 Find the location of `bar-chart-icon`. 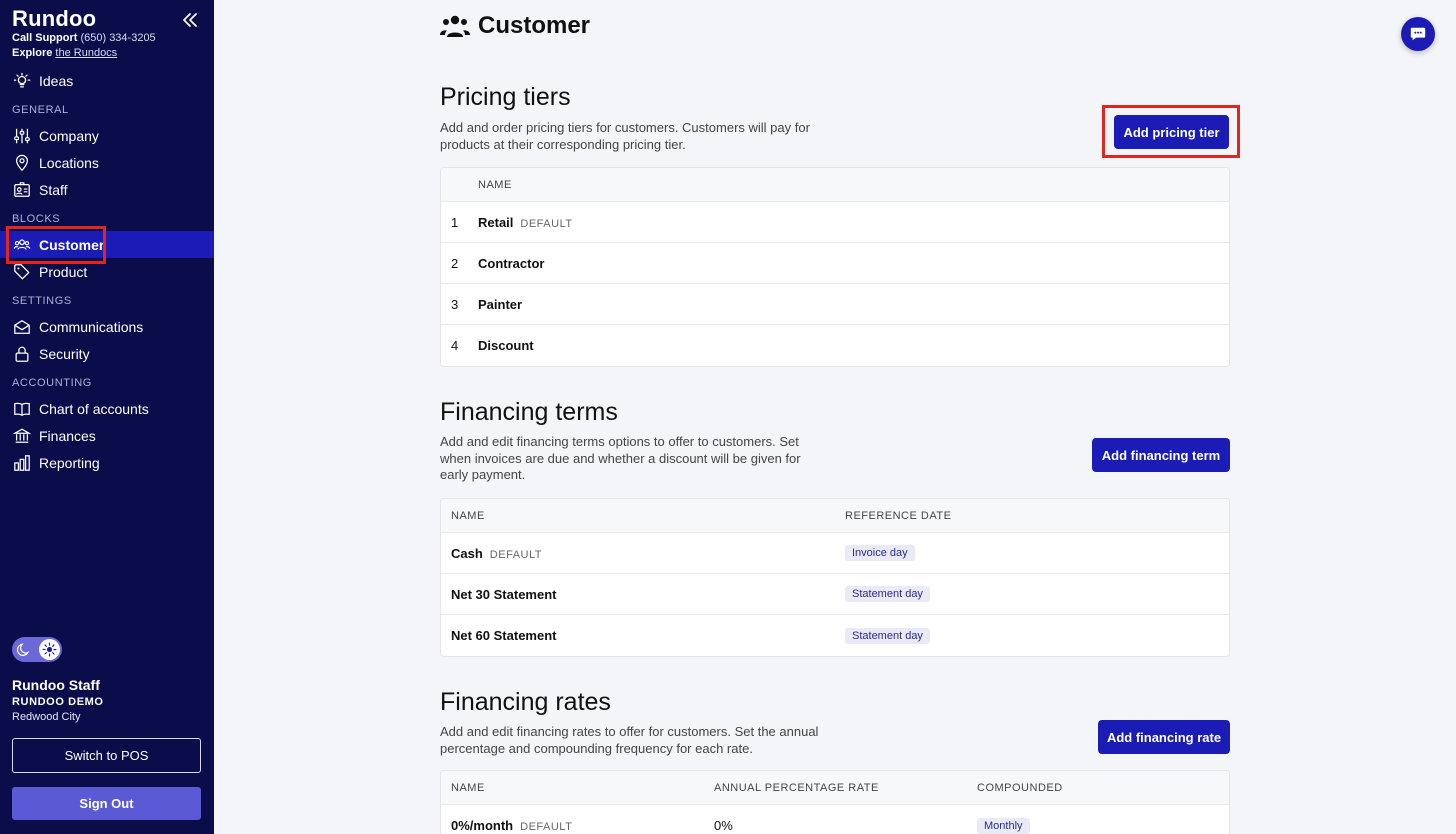

bar-chart-icon is located at coordinates (21, 462).